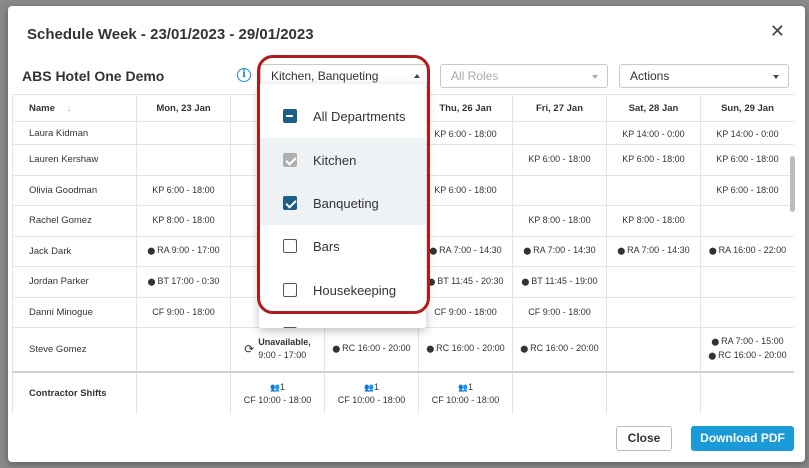 The image size is (809, 468). What do you see at coordinates (470, 280) in the screenshot?
I see `shift-text: BT 11:45 - 20:30` at bounding box center [470, 280].